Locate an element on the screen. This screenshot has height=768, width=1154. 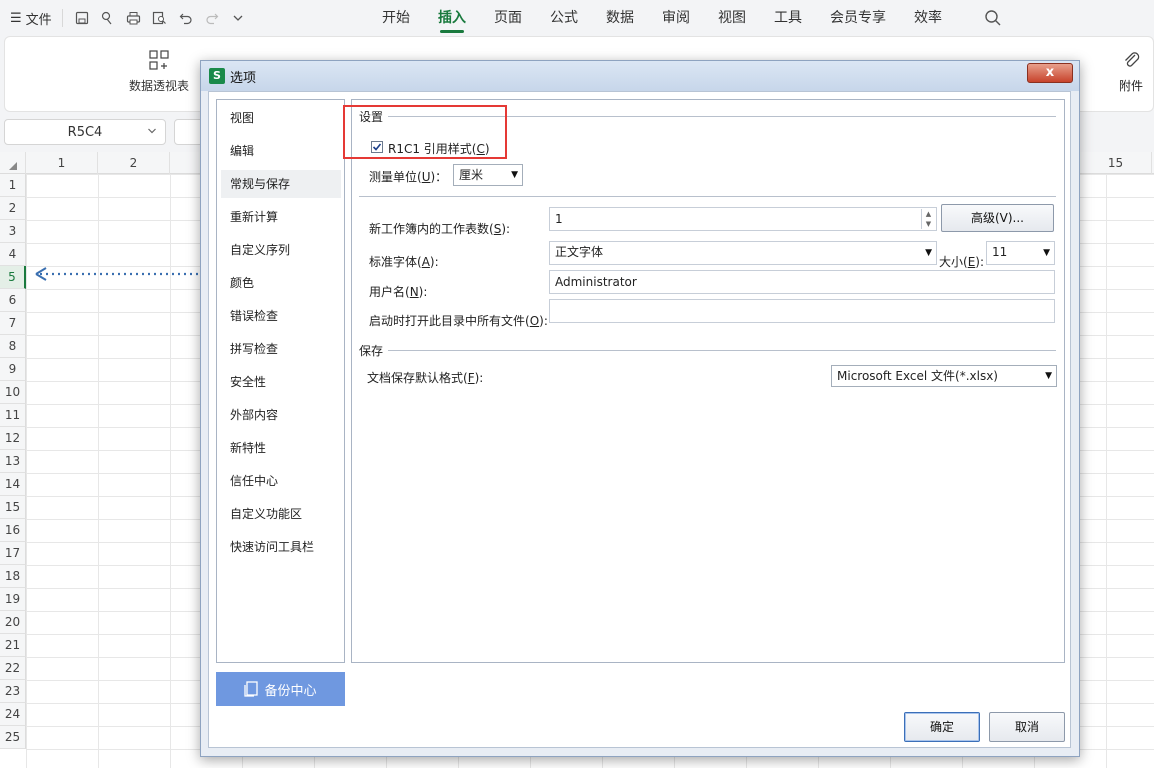
standard-font-select: 正文字体 ▼ is located at coordinates (743, 253).